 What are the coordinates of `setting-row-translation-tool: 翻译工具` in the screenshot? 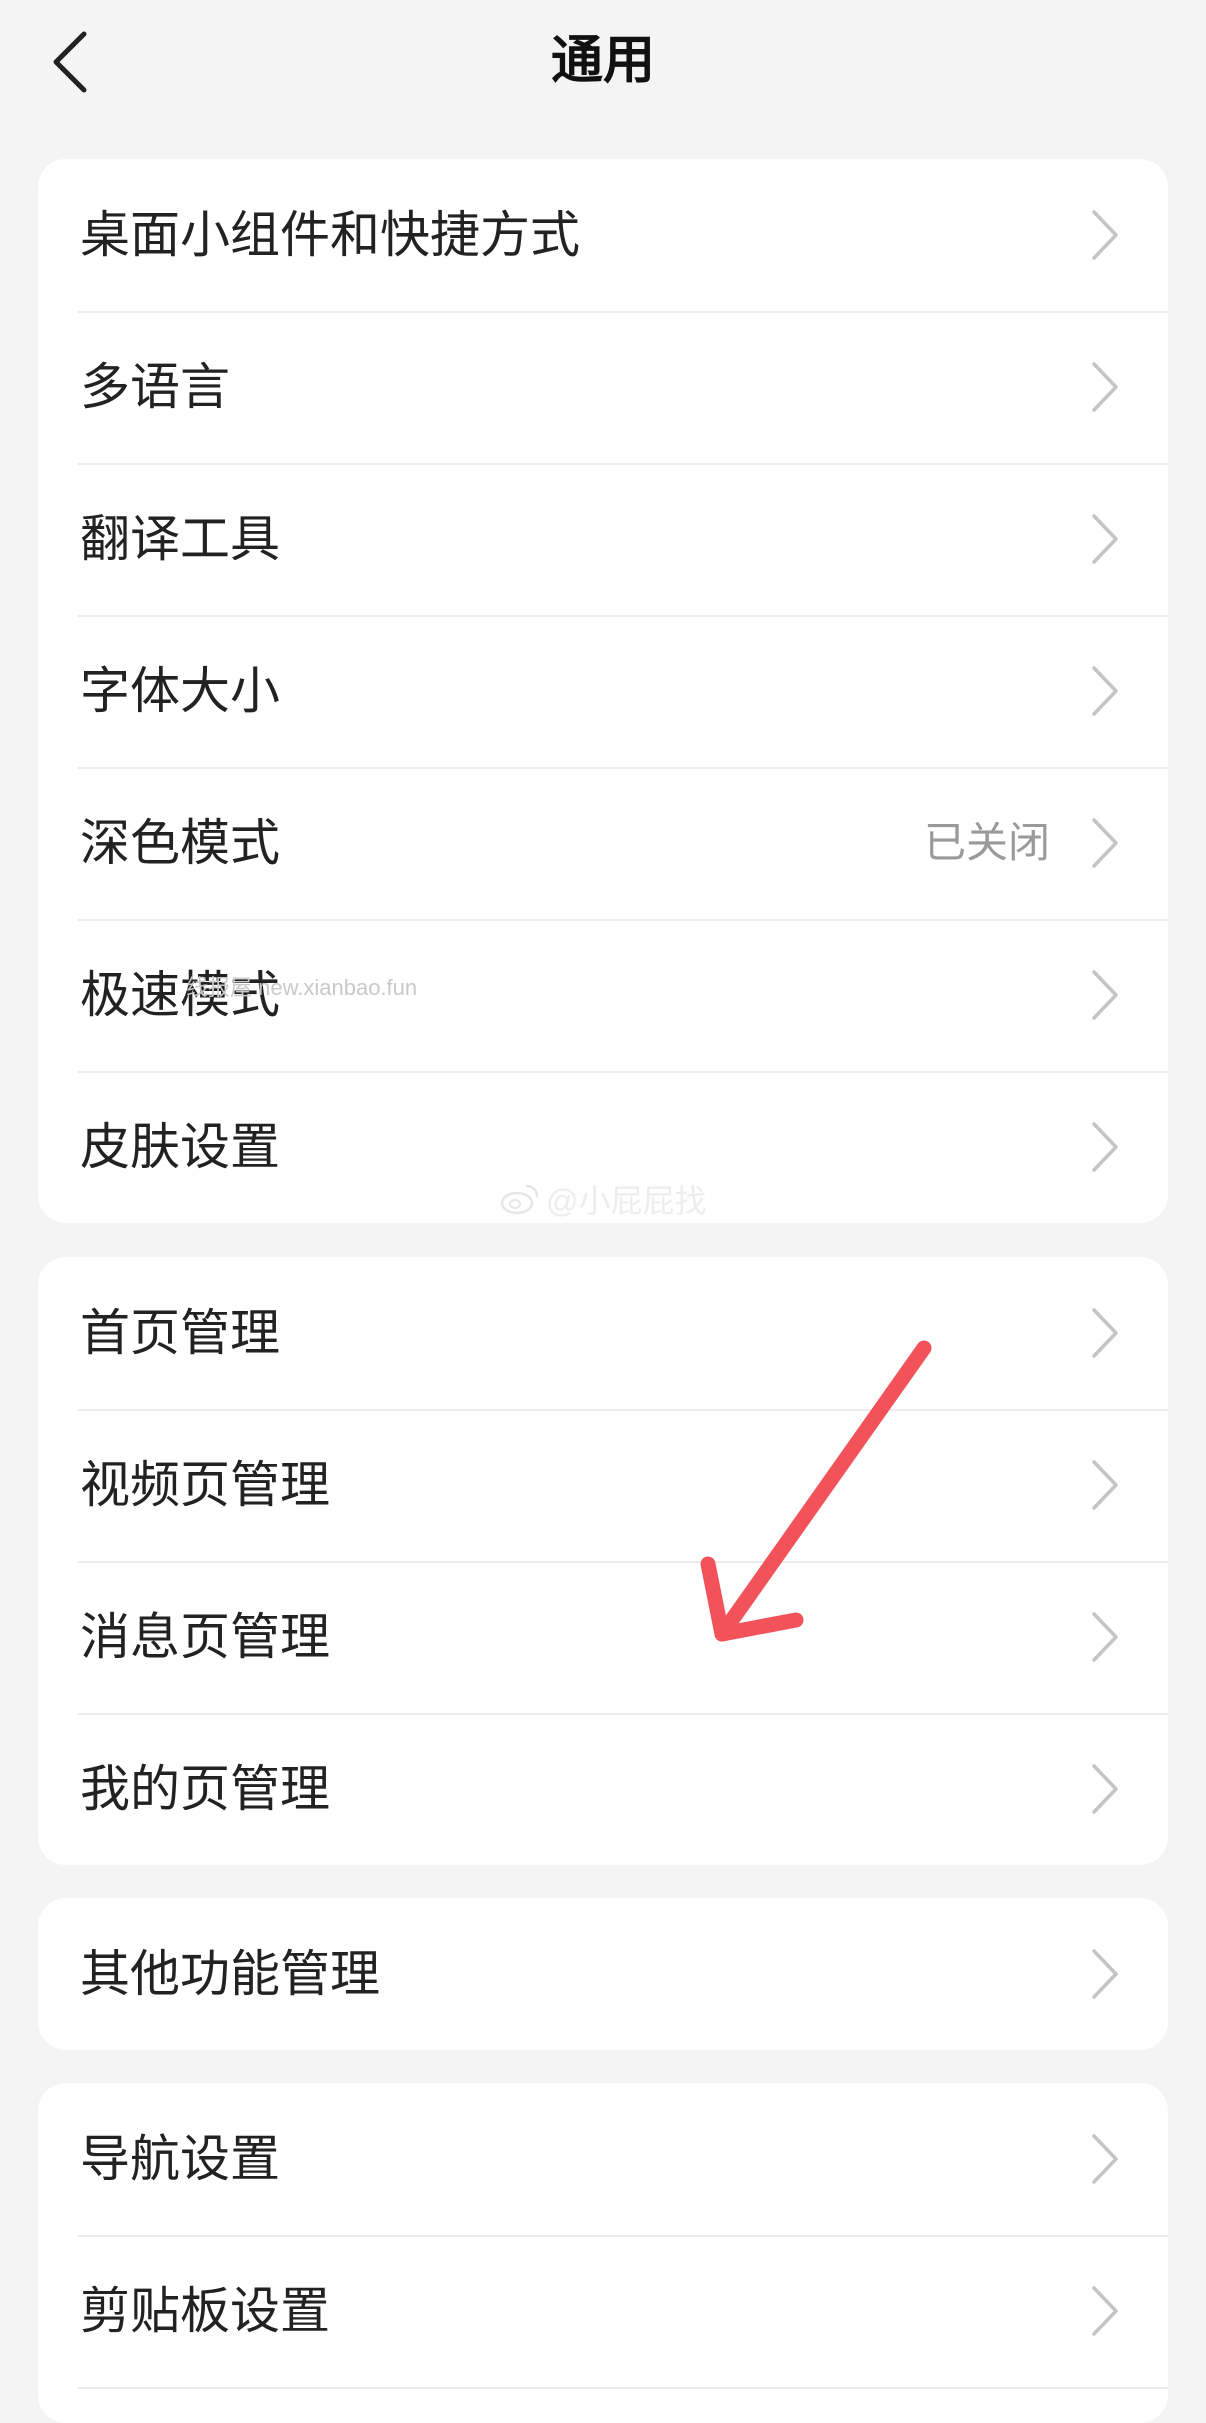 It's located at (603, 539).